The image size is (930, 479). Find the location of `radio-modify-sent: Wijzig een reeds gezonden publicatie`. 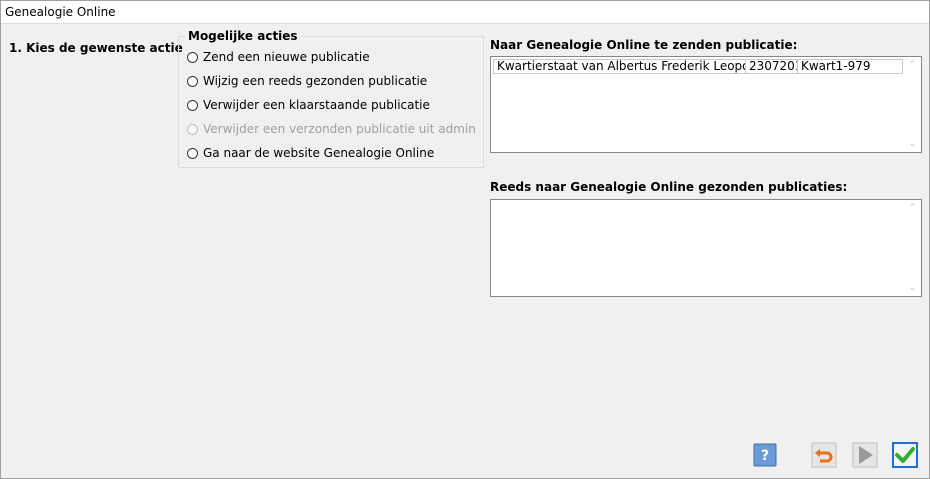

radio-modify-sent: Wijzig een reeds gezonden publicatie is located at coordinates (307, 81).